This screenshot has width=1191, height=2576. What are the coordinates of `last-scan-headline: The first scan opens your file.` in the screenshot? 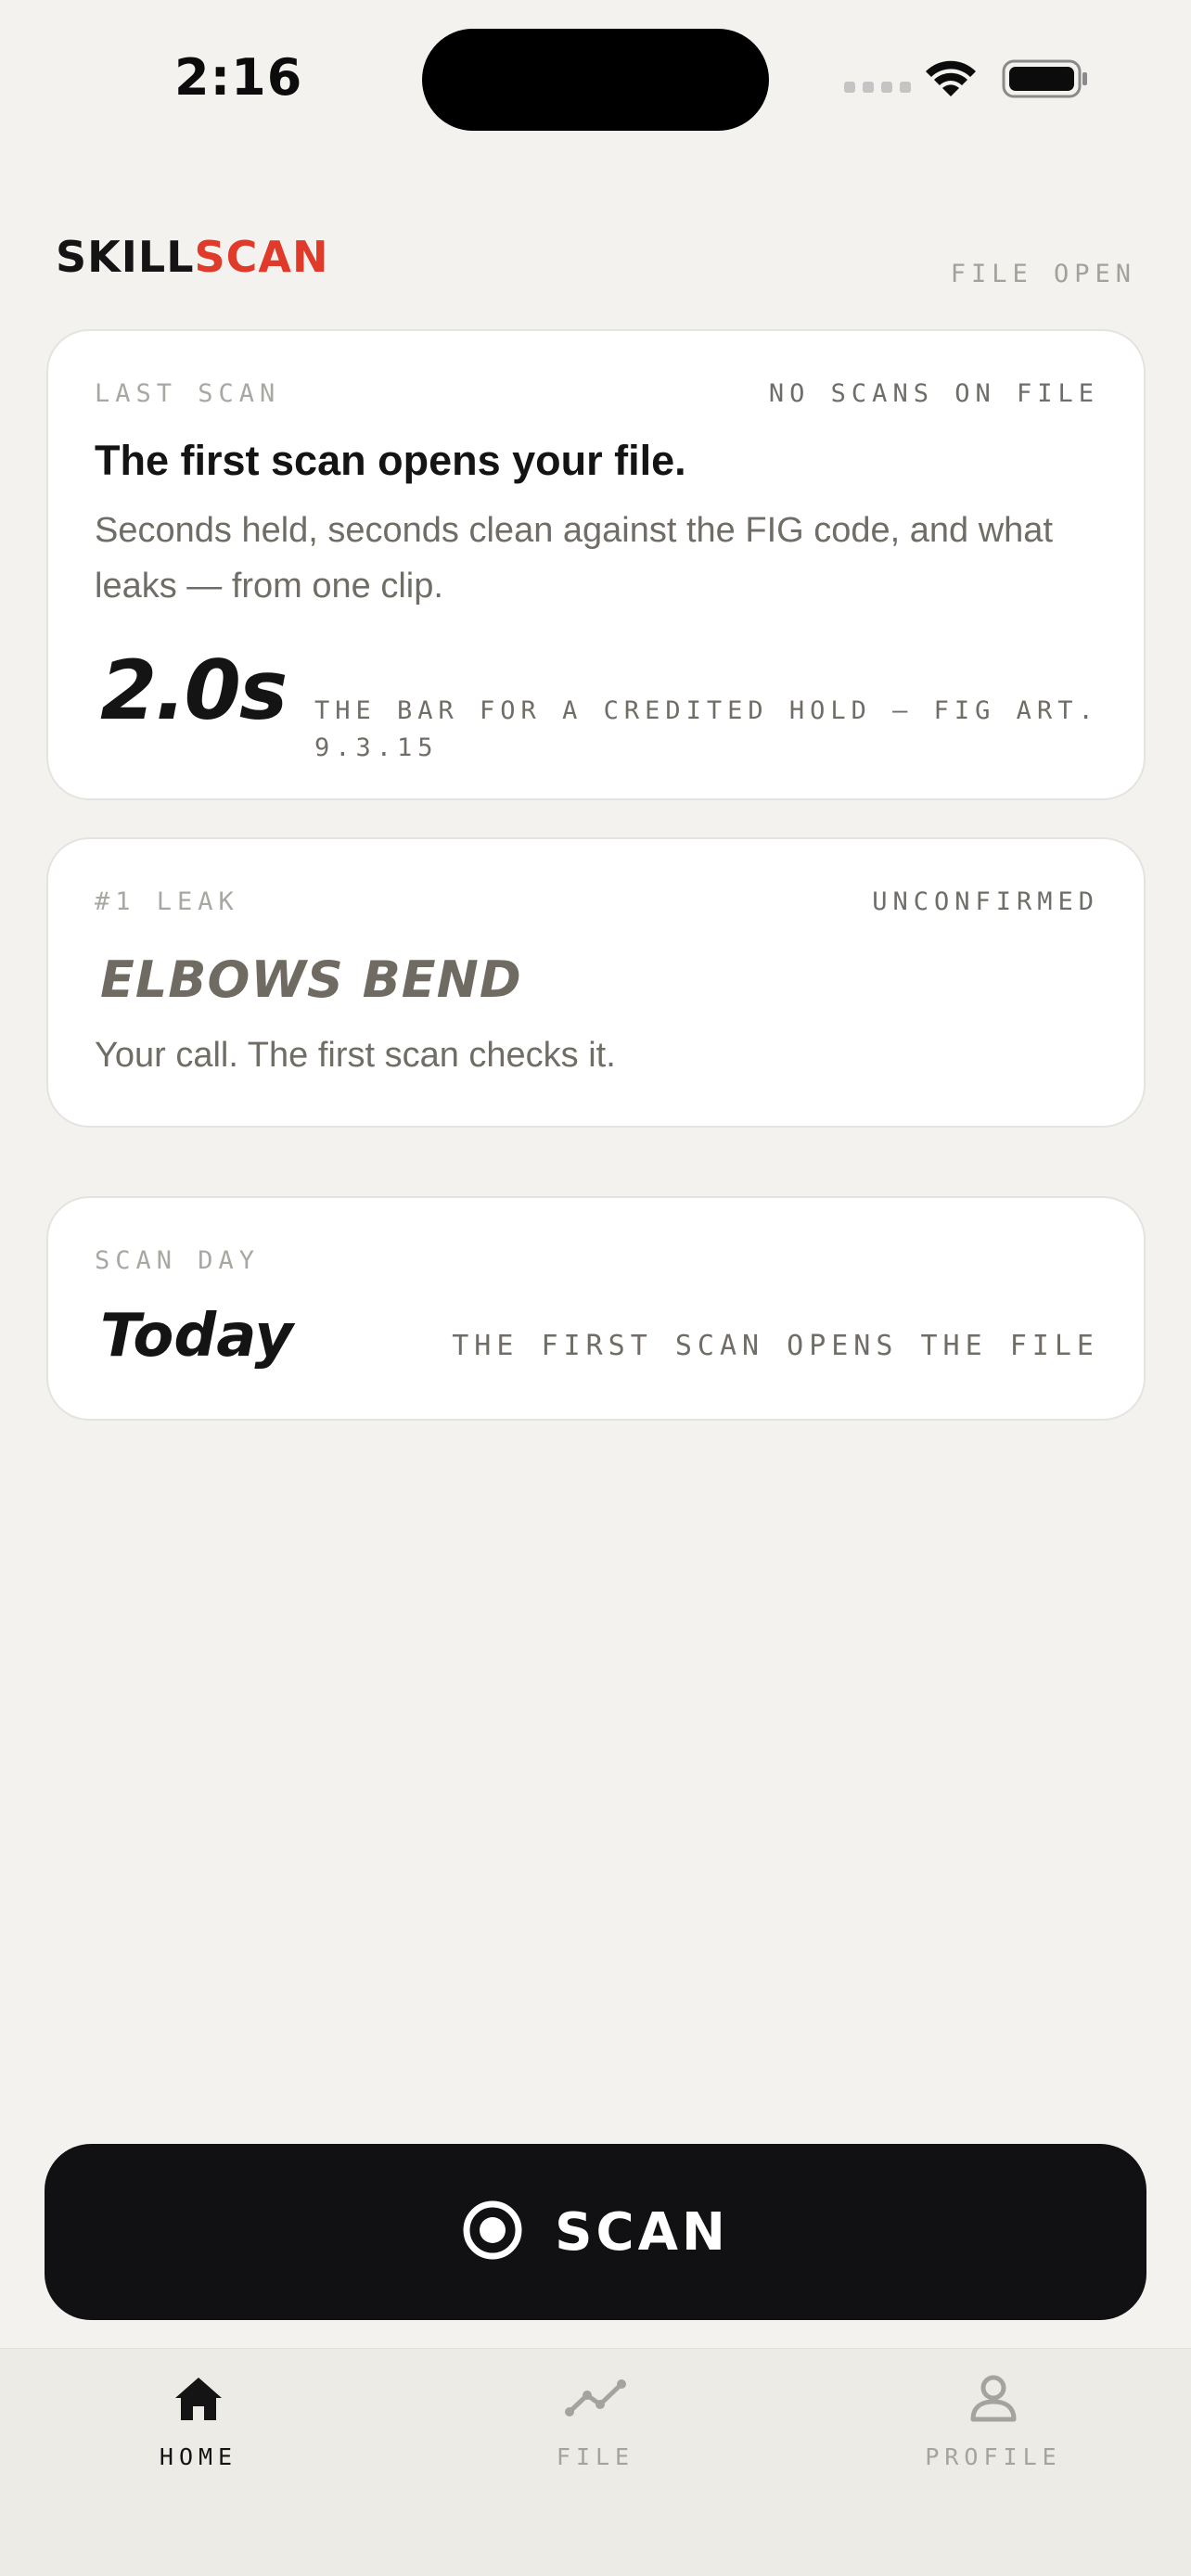 It's located at (390, 460).